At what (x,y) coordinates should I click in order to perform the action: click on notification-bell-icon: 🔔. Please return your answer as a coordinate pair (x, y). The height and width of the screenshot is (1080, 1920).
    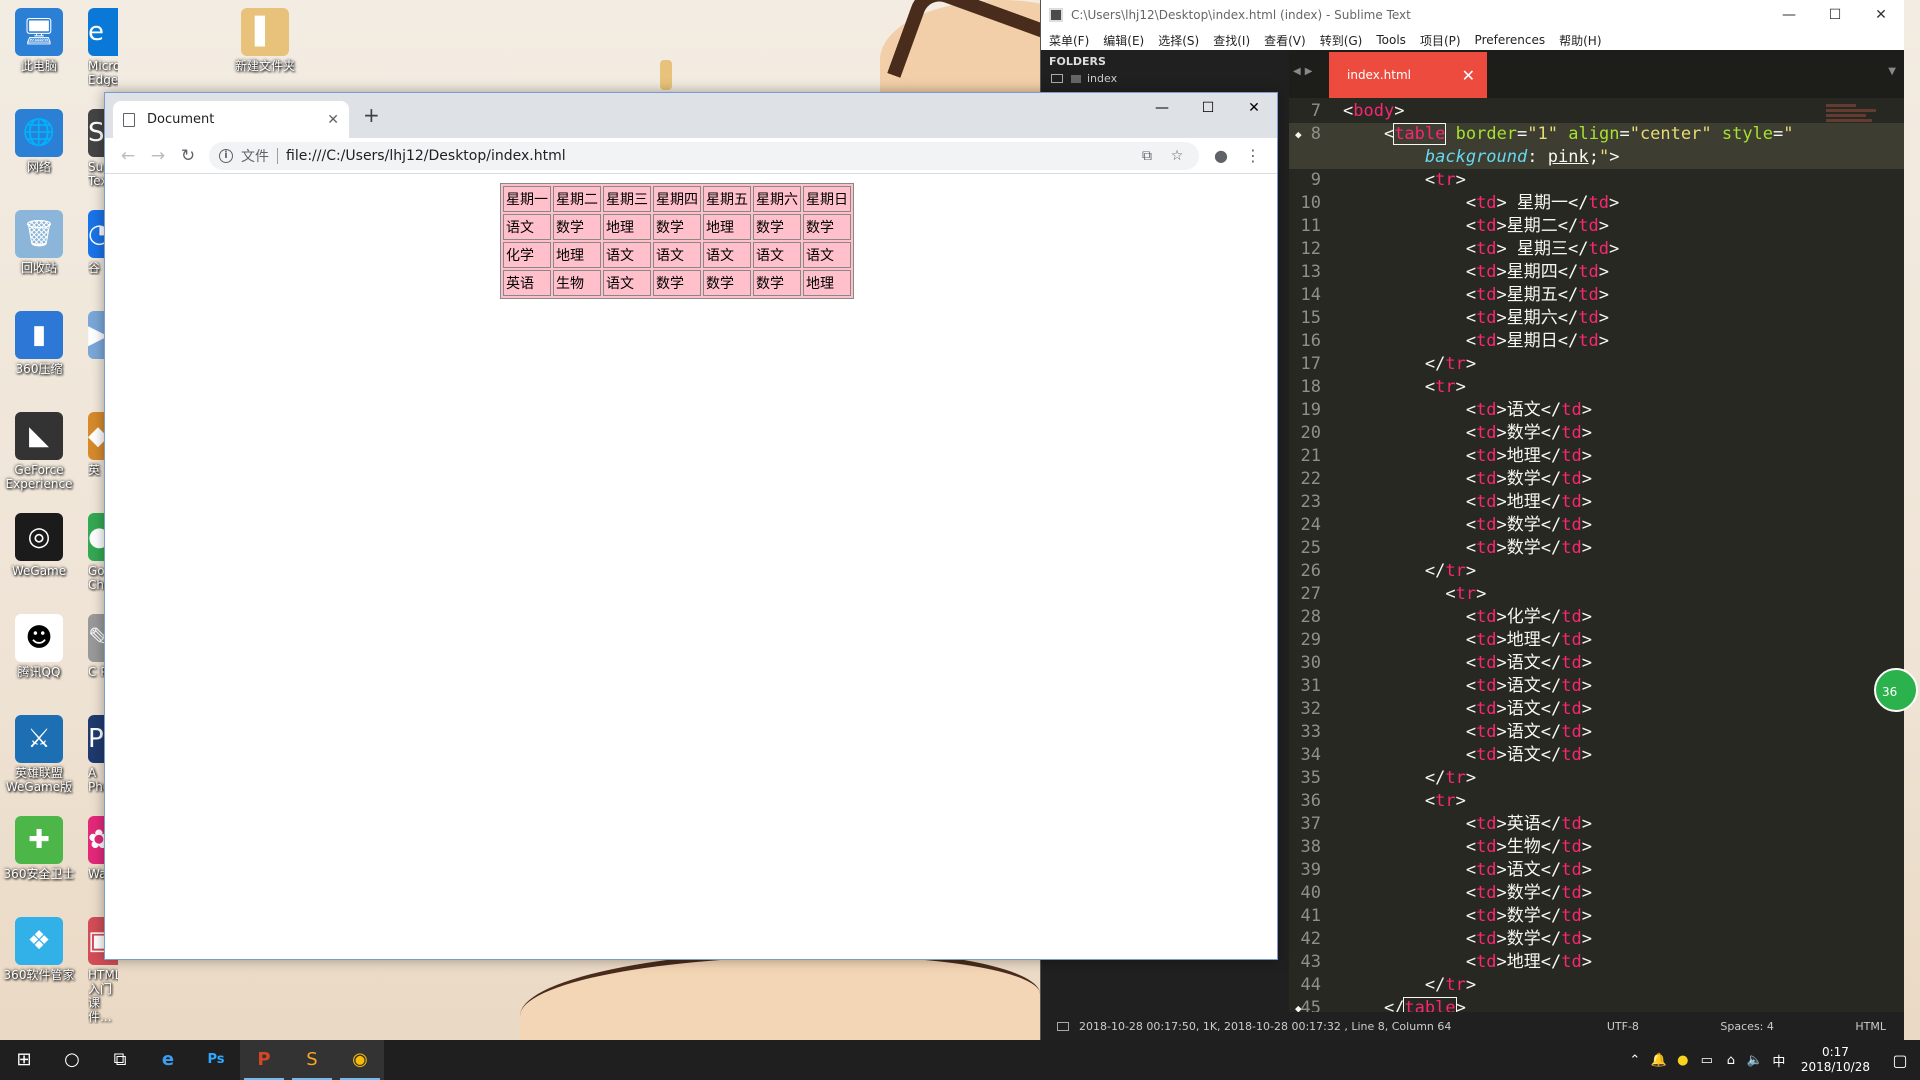
    Looking at the image, I should click on (1659, 1060).